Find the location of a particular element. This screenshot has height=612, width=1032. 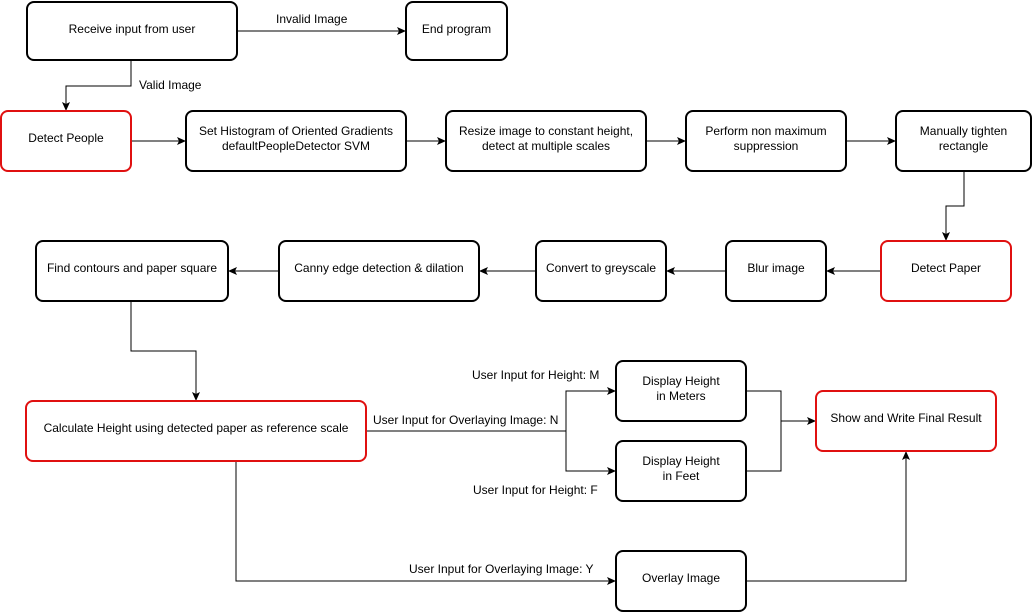

node-blur: Blur image is located at coordinates (776, 271).